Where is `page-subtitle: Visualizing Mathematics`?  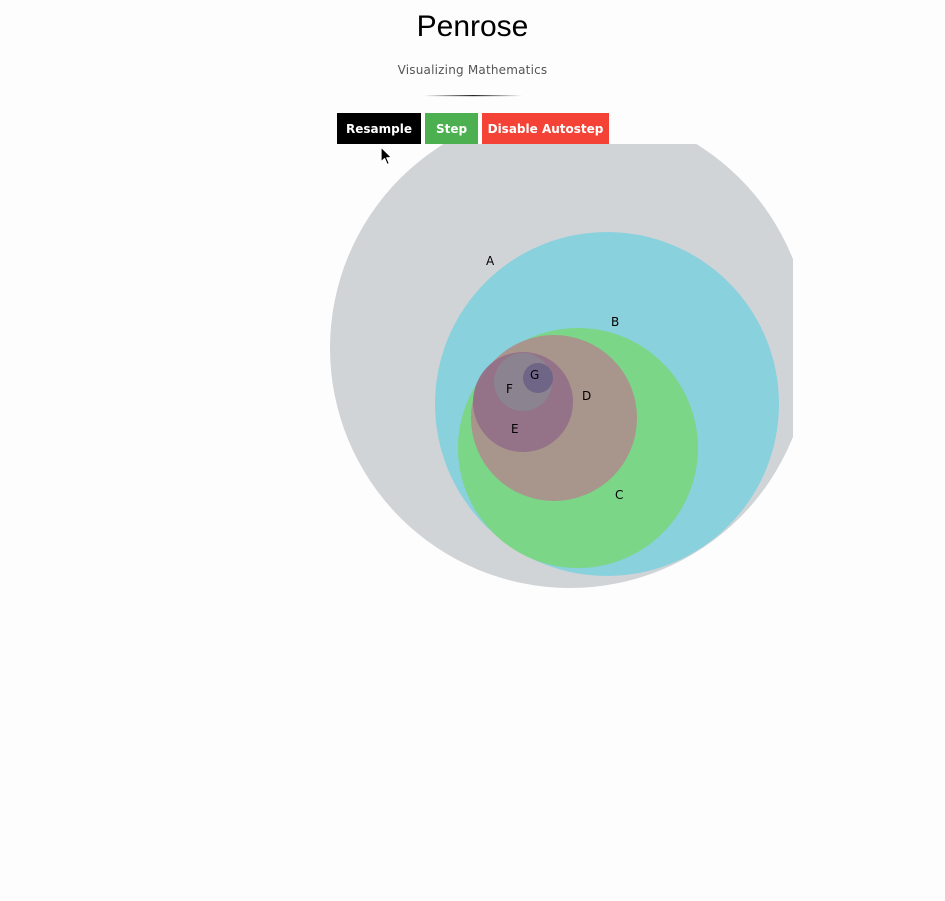
page-subtitle: Visualizing Mathematics is located at coordinates (472, 70).